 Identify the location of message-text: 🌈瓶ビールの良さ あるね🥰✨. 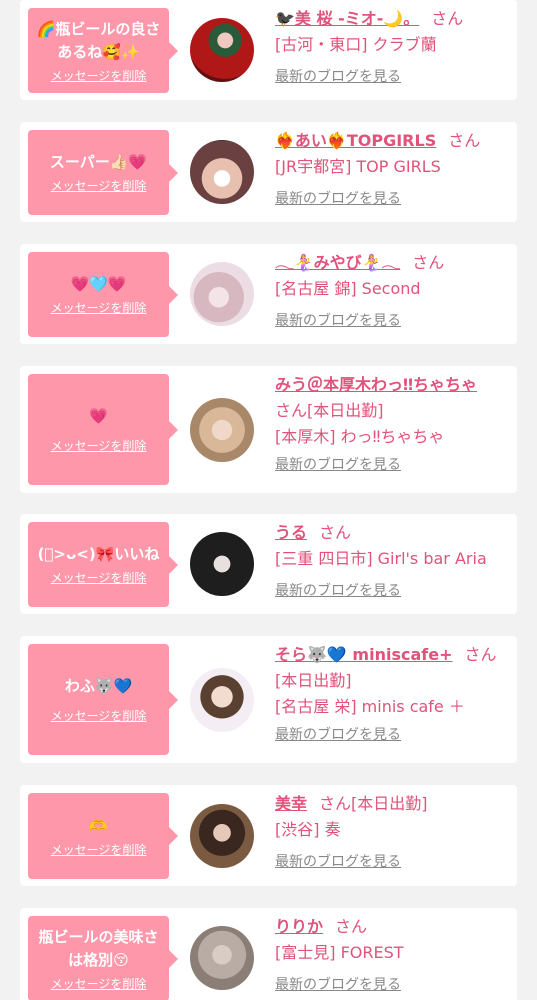
(98, 40).